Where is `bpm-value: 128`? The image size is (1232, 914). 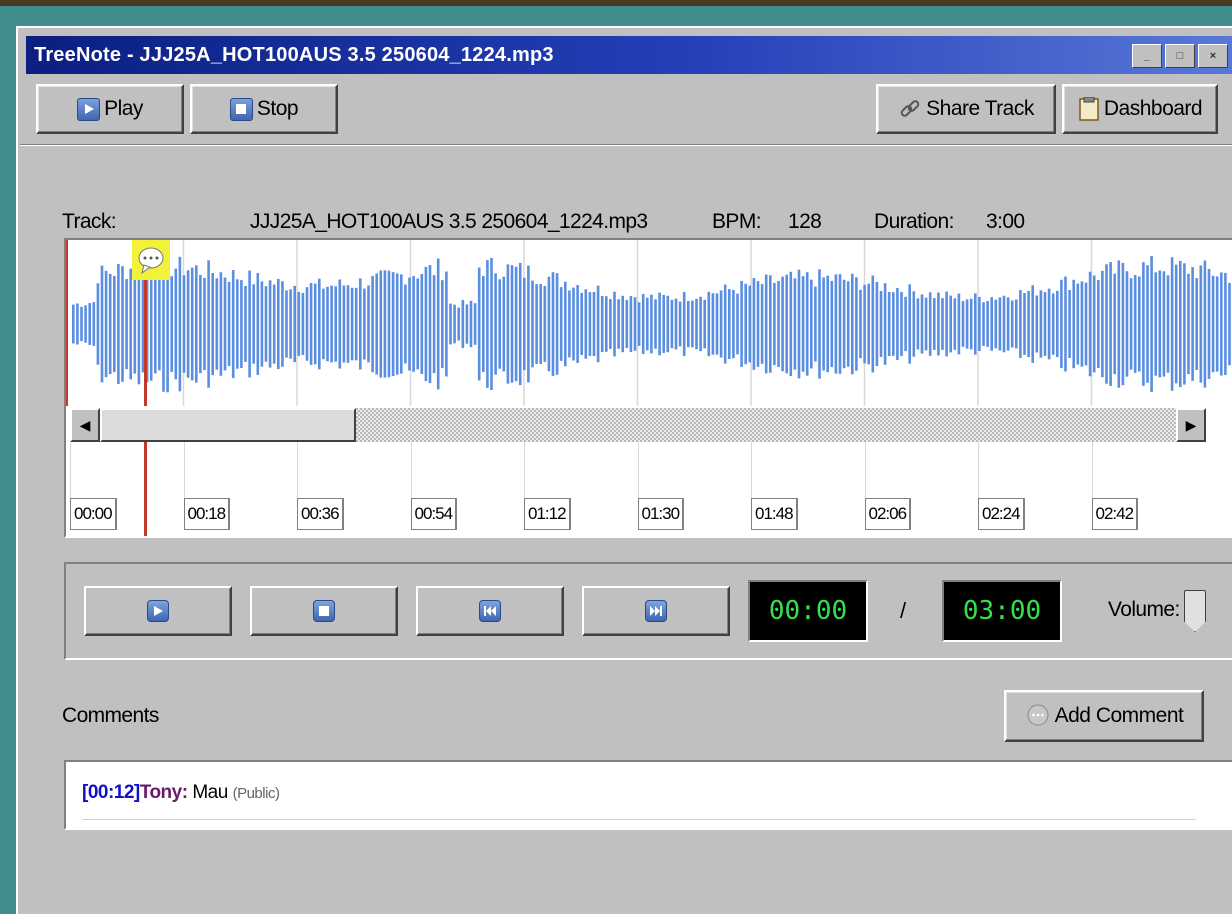 bpm-value: 128 is located at coordinates (805, 221).